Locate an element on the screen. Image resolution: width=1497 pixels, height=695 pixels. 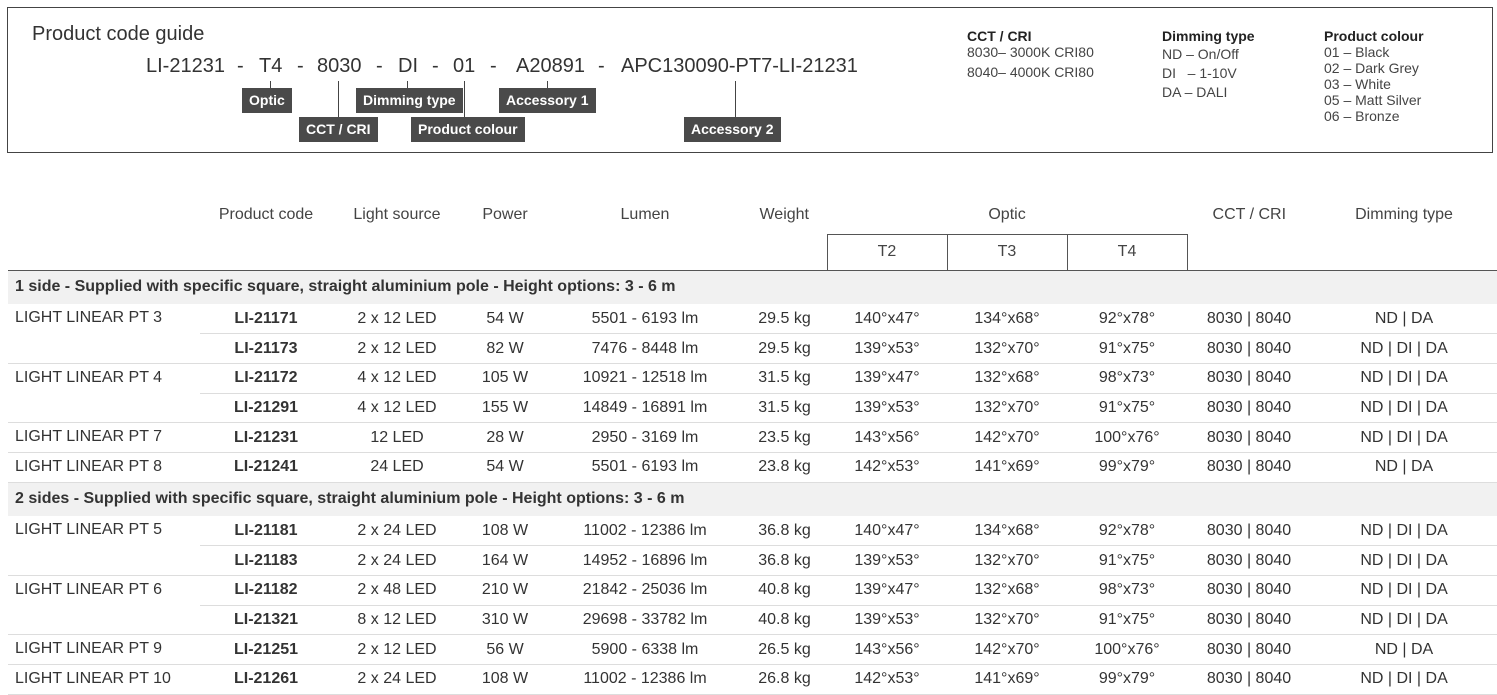
power: 310 W is located at coordinates (505, 620).